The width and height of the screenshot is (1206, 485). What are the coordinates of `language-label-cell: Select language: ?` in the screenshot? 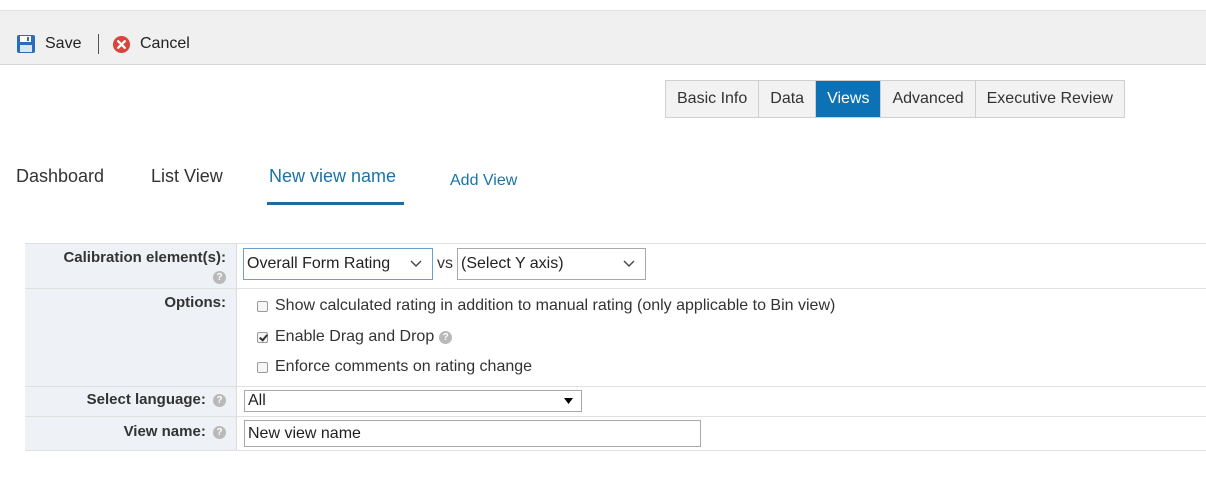 It's located at (131, 401).